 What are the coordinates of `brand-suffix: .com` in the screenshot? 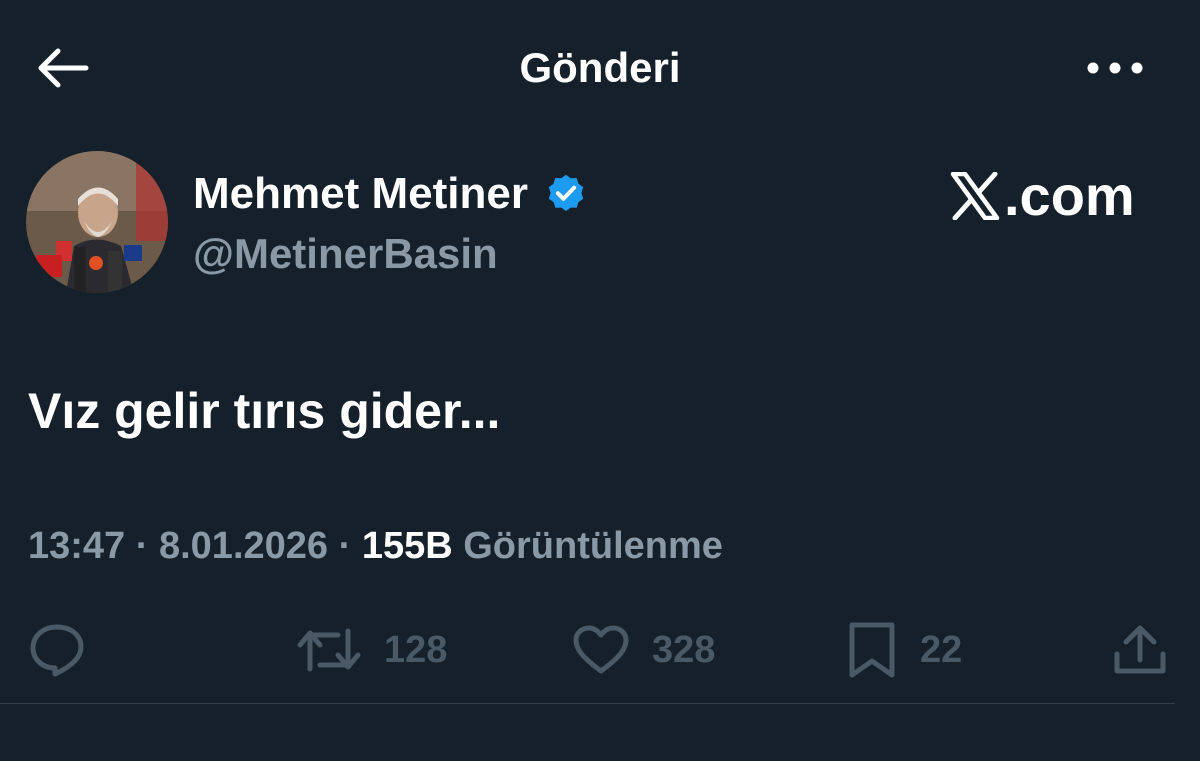 It's located at (1069, 195).